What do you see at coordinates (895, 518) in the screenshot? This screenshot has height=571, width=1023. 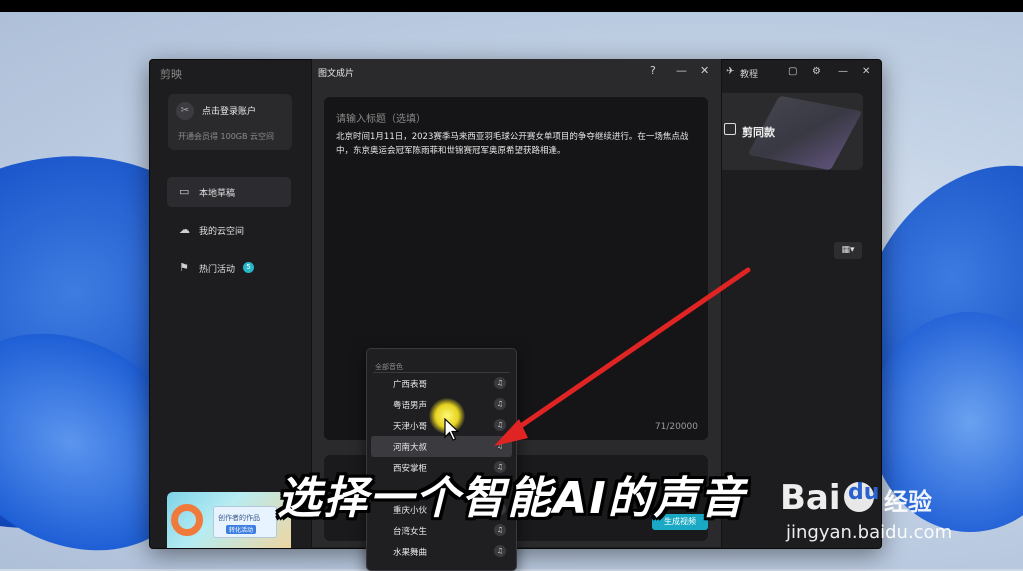 I see `baidu-watermark: Bai du 经验 jingyan.baidu.com` at bounding box center [895, 518].